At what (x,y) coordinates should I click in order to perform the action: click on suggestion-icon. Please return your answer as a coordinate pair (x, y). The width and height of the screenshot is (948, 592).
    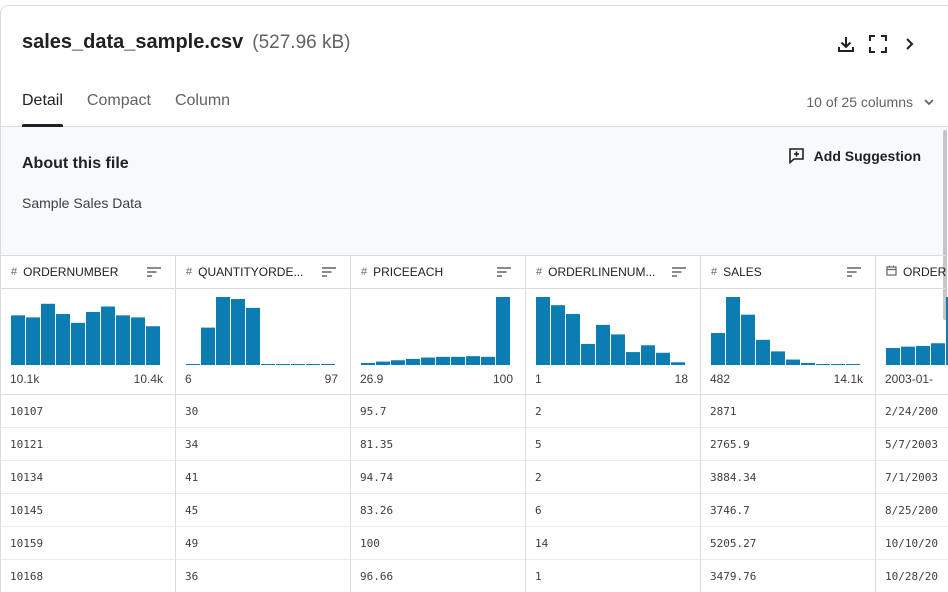
    Looking at the image, I should click on (796, 156).